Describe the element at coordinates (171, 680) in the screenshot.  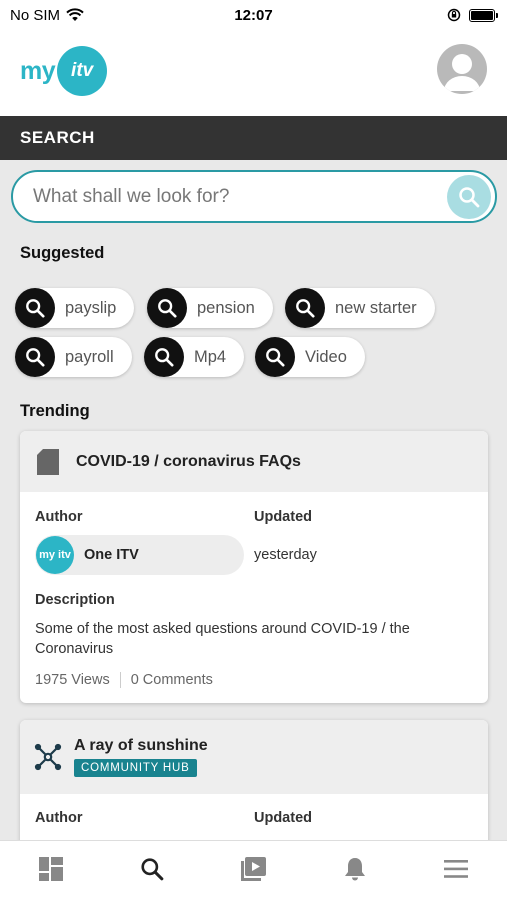
I see `comments-count: 0 Comments` at that location.